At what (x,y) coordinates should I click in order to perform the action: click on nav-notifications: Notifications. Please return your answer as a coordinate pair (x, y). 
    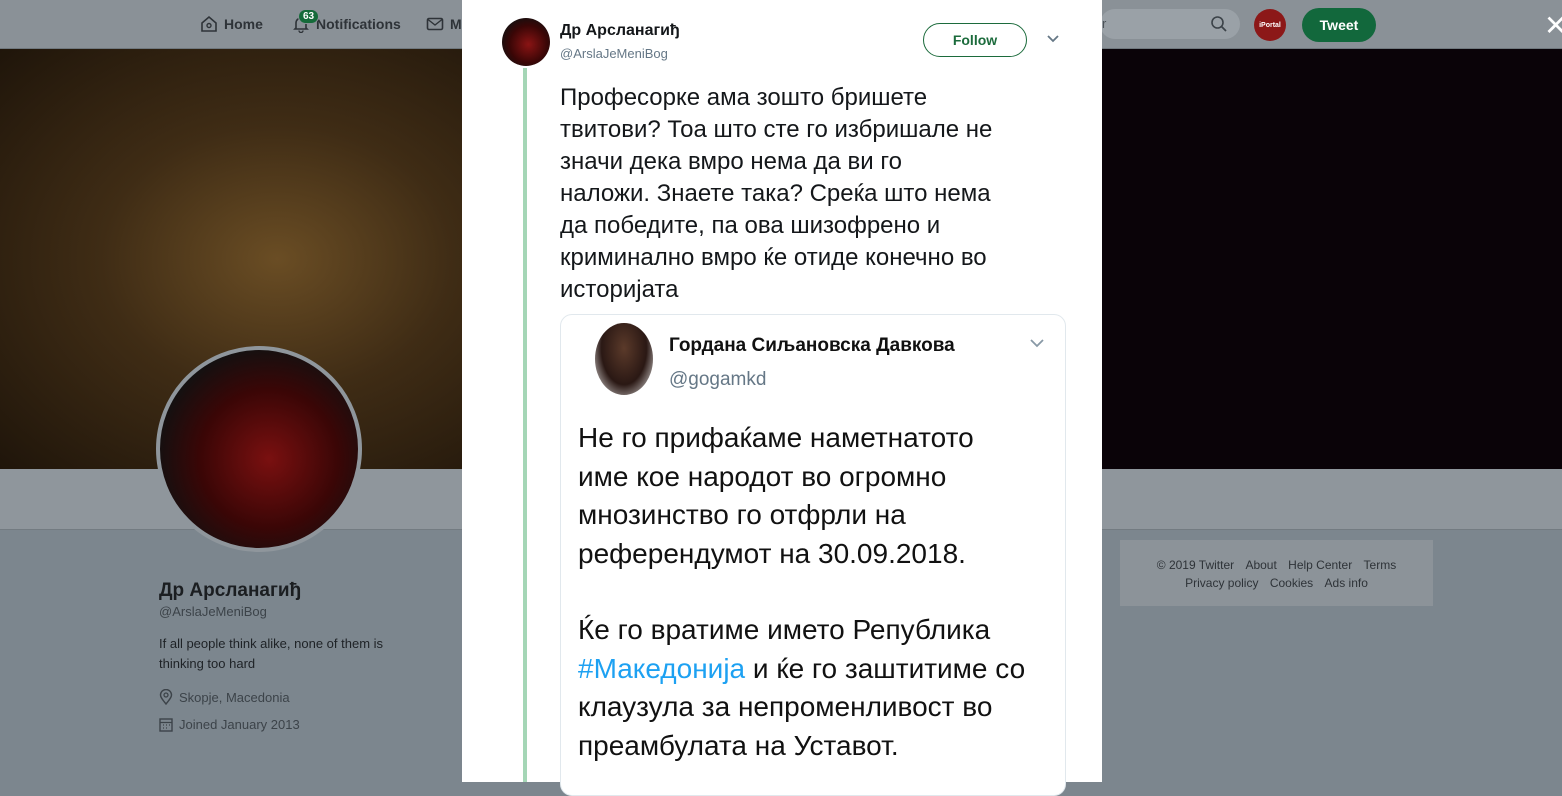
    Looking at the image, I should click on (346, 24).